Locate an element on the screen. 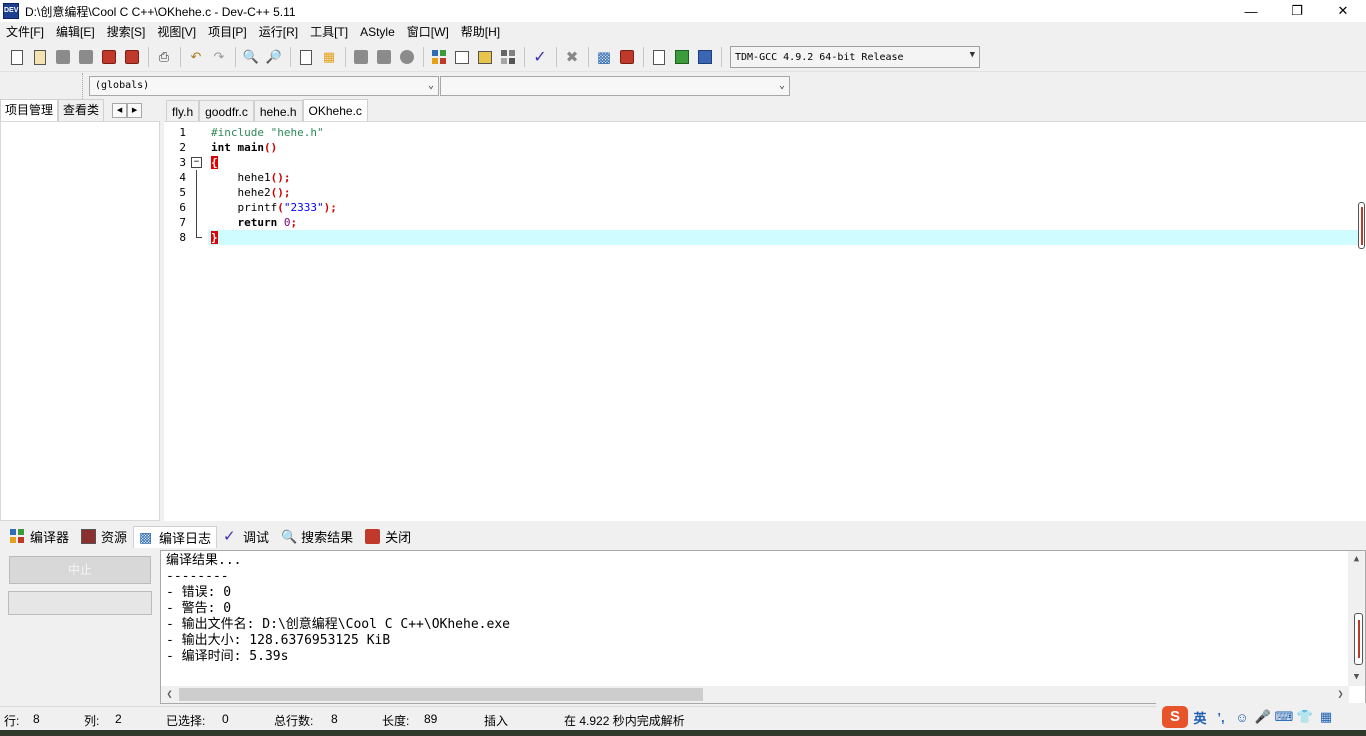 The height and width of the screenshot is (736, 1366). compiler-select: TDM-GCC 4.9.2 64-bit Release ▼ is located at coordinates (855, 57).